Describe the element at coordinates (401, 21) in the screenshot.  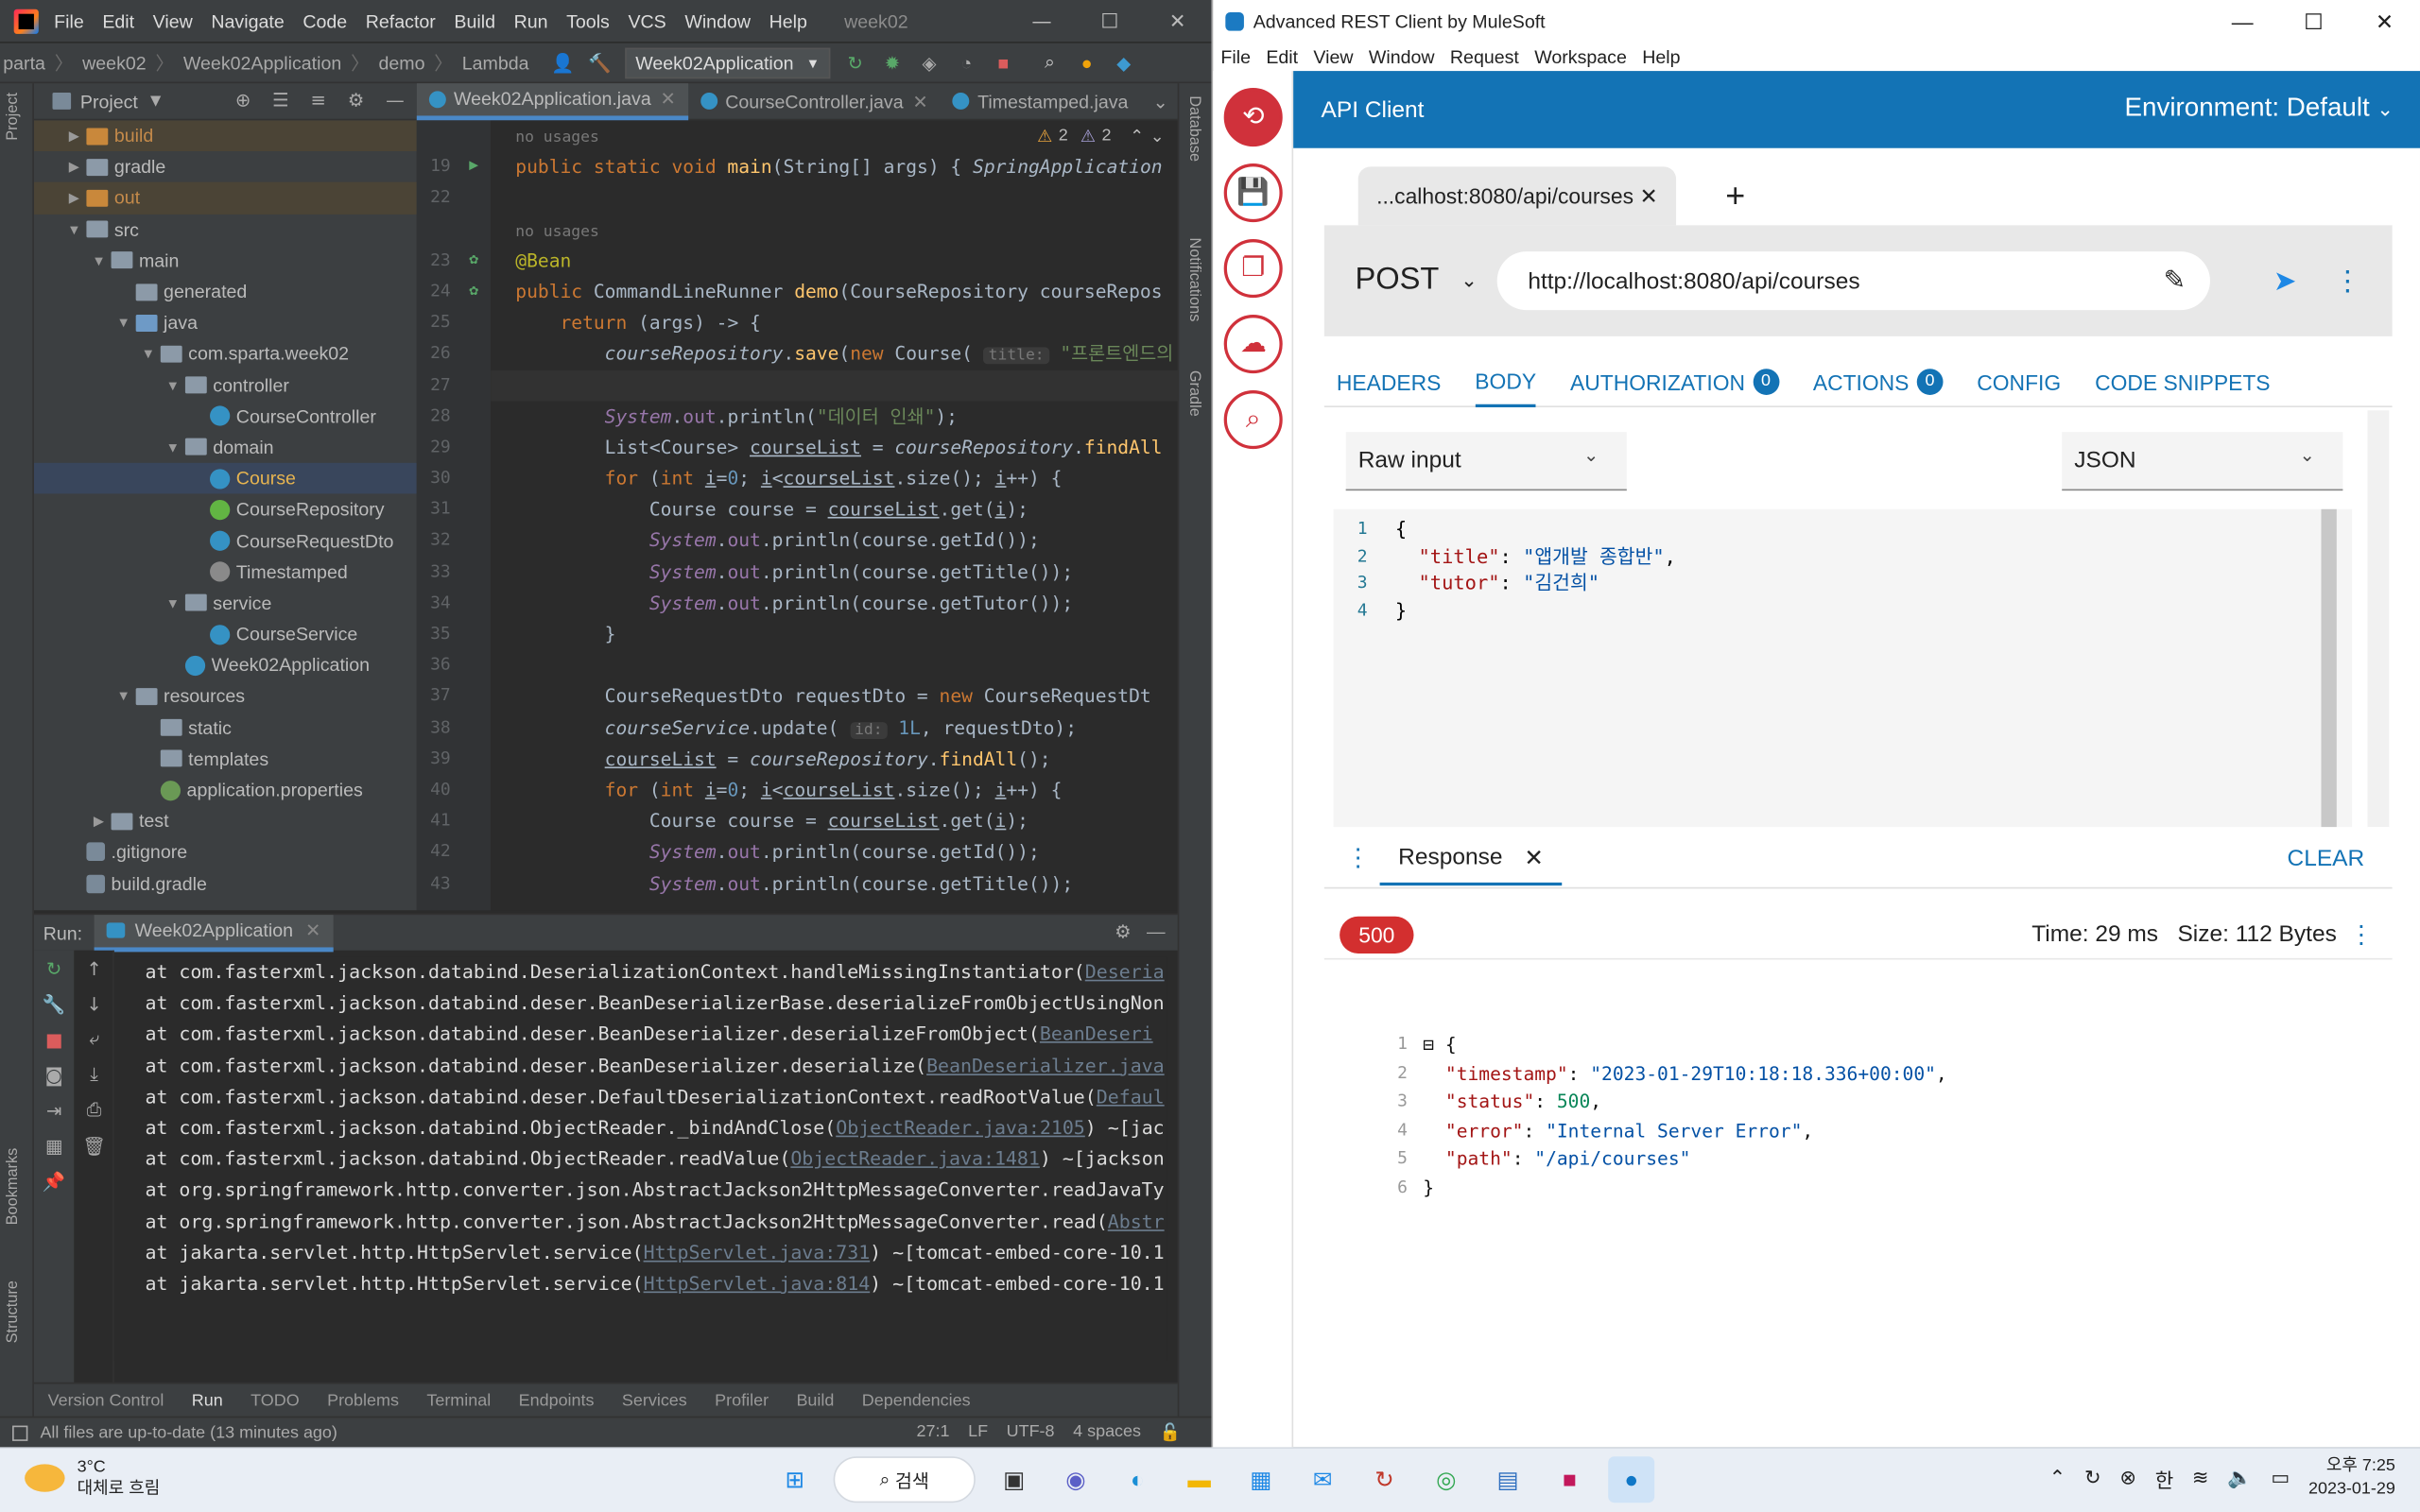
I see `menu-refactor: Refactor` at that location.